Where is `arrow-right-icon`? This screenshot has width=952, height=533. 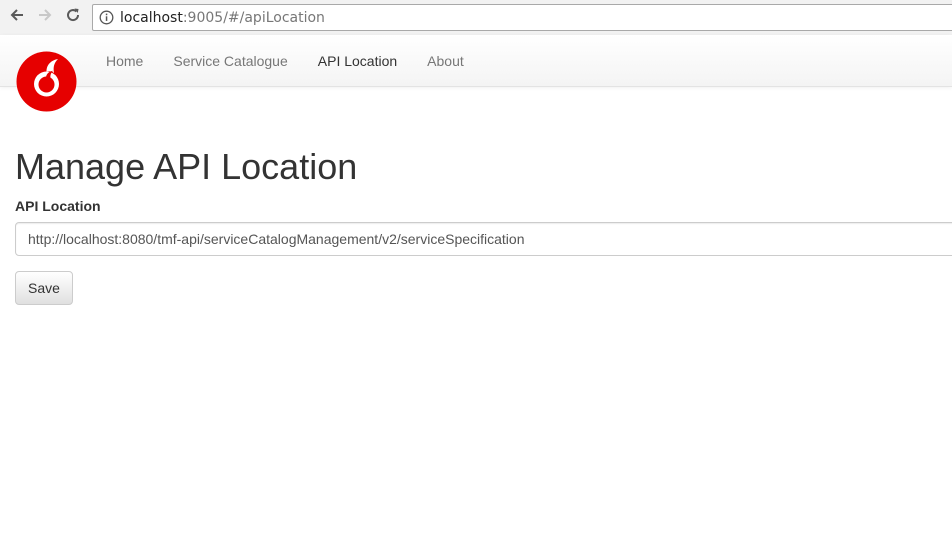 arrow-right-icon is located at coordinates (45, 17).